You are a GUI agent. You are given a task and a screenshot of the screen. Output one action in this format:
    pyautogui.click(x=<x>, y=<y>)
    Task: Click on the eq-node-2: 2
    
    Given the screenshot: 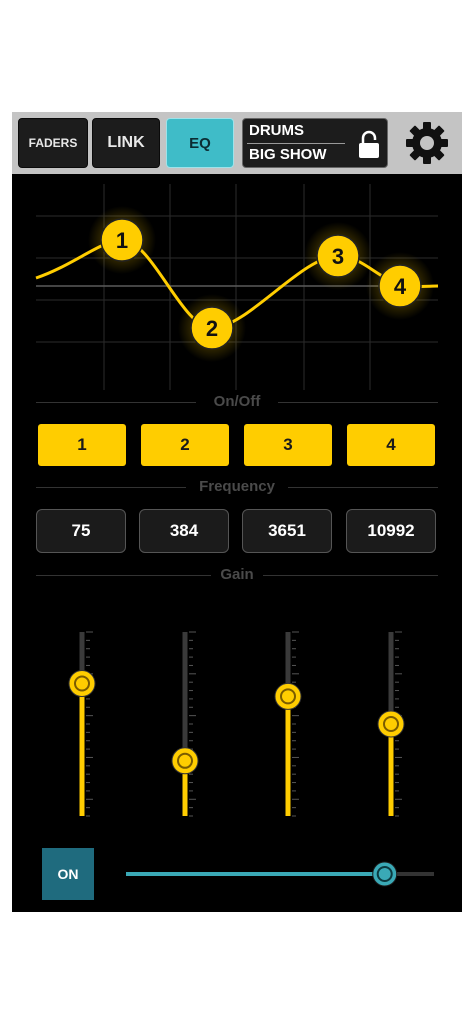 What is the action you would take?
    pyautogui.click(x=212, y=328)
    